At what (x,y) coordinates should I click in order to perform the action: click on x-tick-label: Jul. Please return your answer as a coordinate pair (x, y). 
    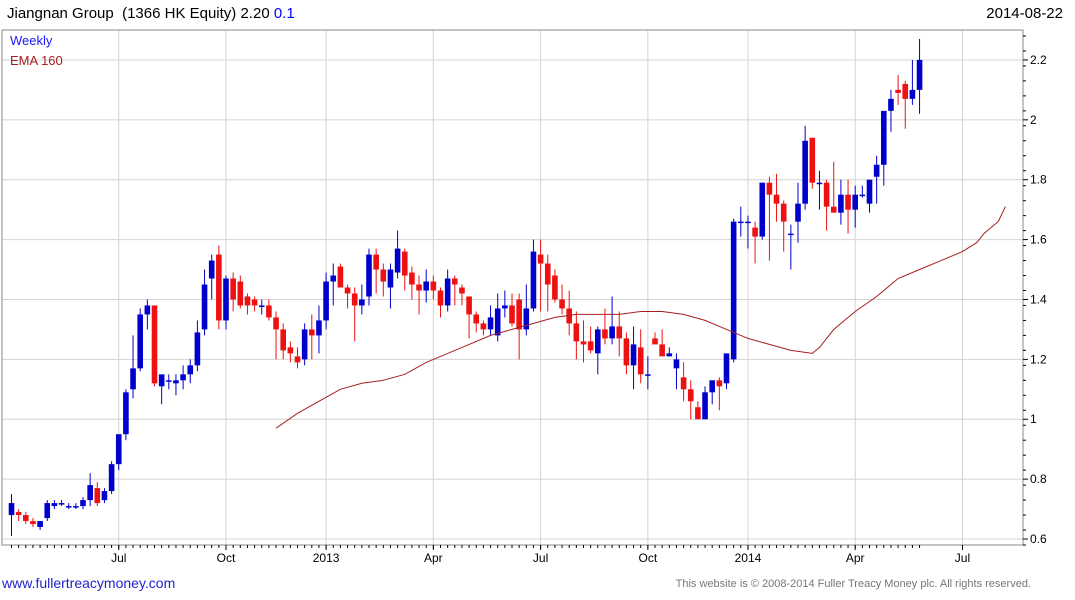
    Looking at the image, I should click on (962, 558).